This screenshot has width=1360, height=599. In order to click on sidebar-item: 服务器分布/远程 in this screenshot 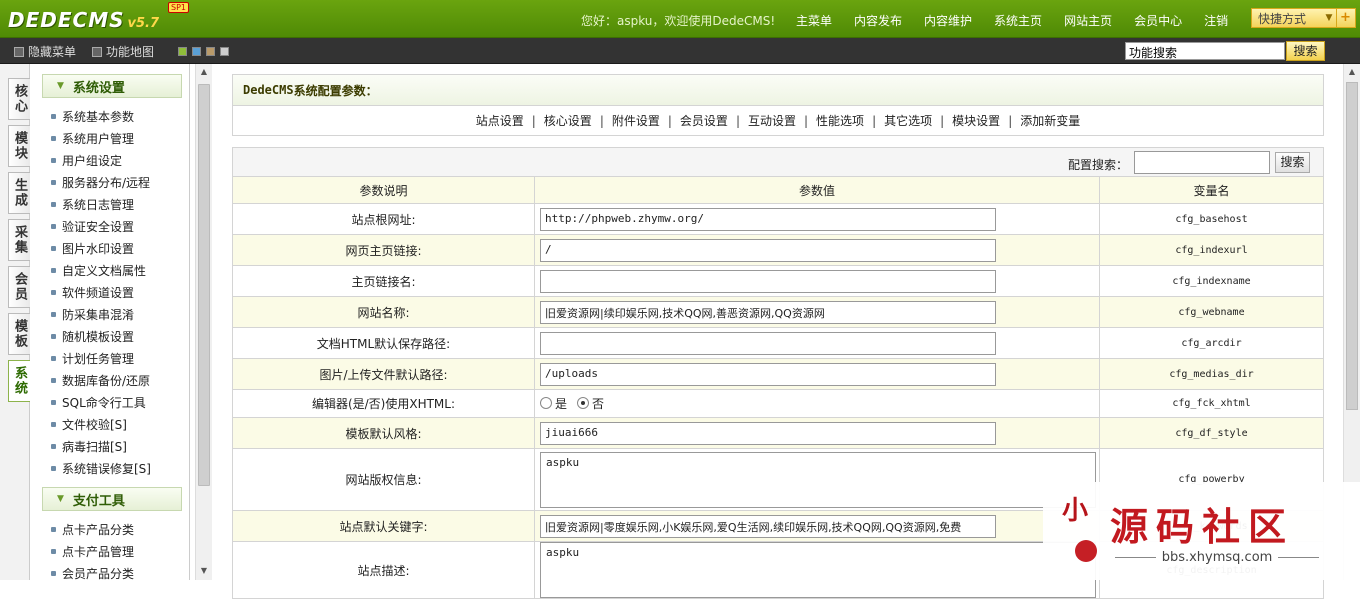, I will do `click(100, 182)`.